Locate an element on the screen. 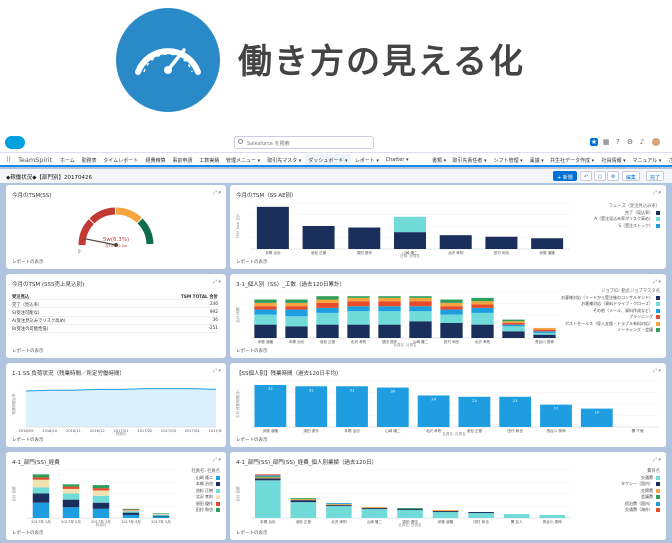  app-launcher-icon: ⠿ is located at coordinates (10, 160).